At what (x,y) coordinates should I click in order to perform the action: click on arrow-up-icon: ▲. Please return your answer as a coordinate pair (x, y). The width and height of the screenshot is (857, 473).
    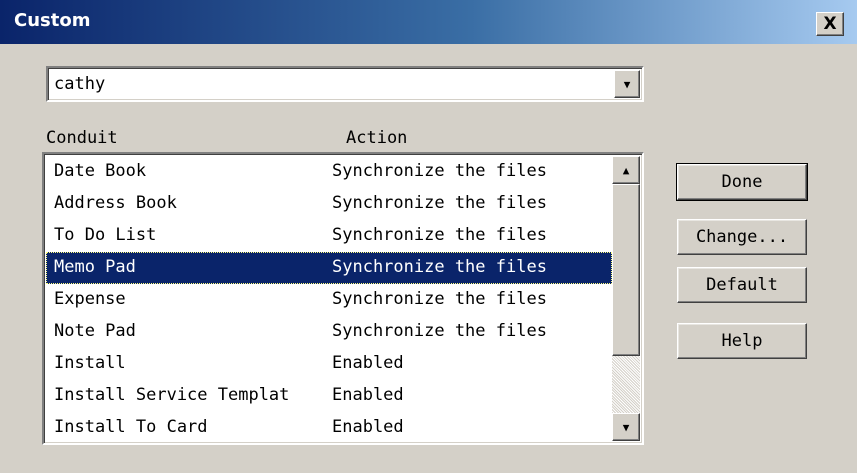
    Looking at the image, I should click on (626, 170).